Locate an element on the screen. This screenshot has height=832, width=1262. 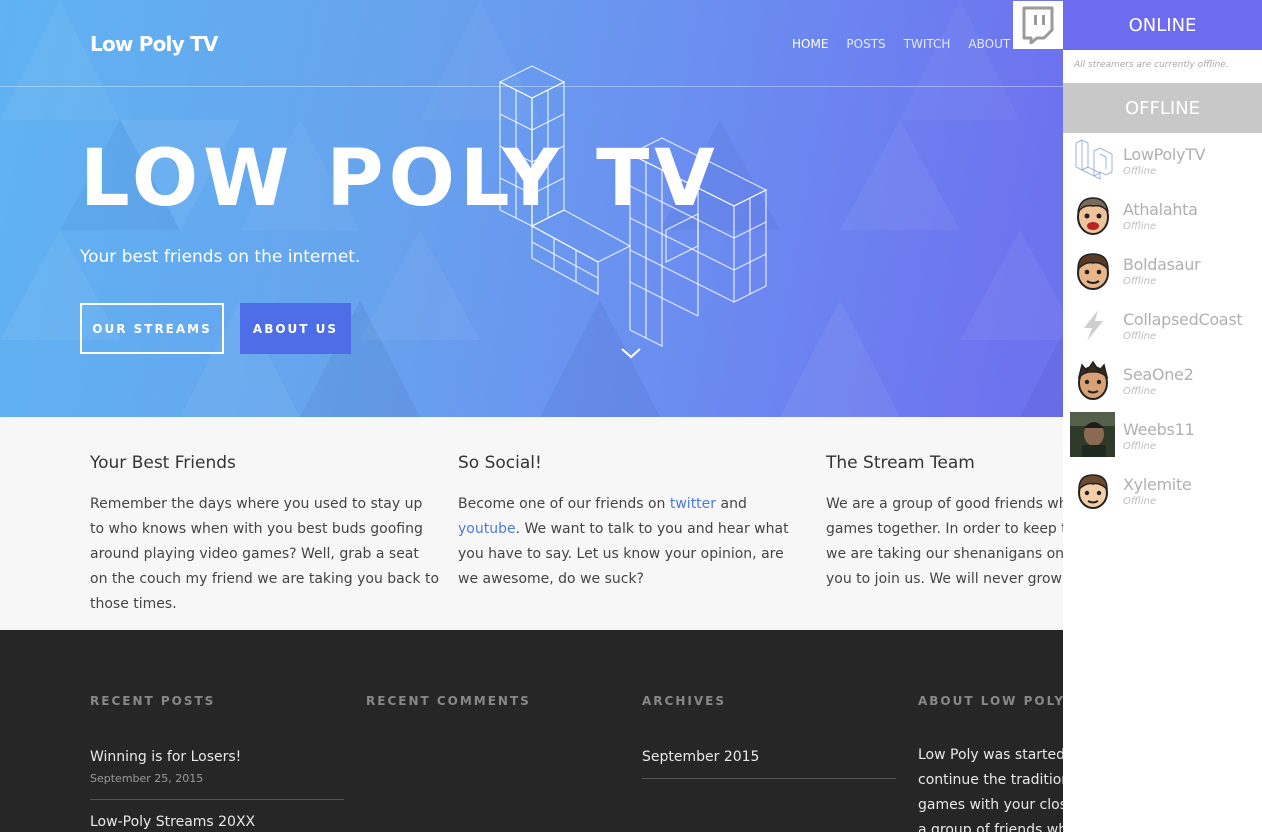
streamer-name: Xylemite is located at coordinates (1157, 484).